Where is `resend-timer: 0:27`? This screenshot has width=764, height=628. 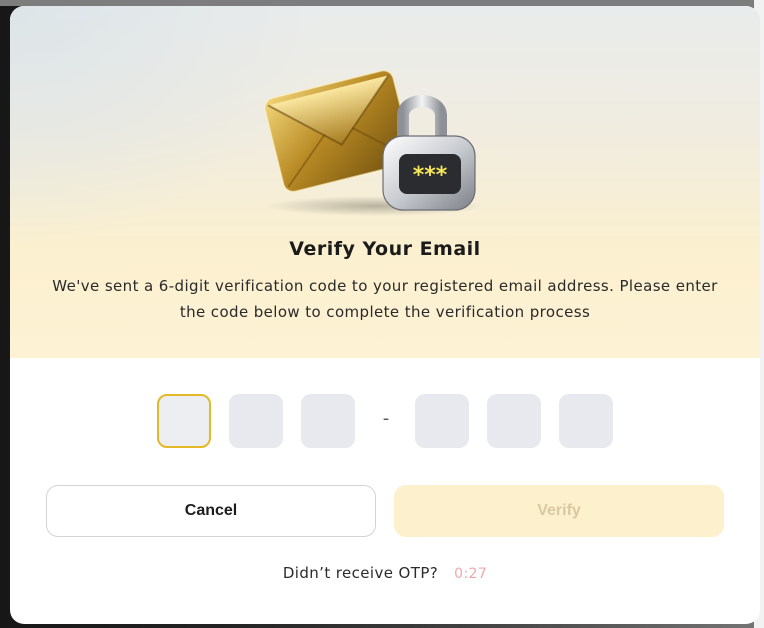 resend-timer: 0:27 is located at coordinates (471, 574).